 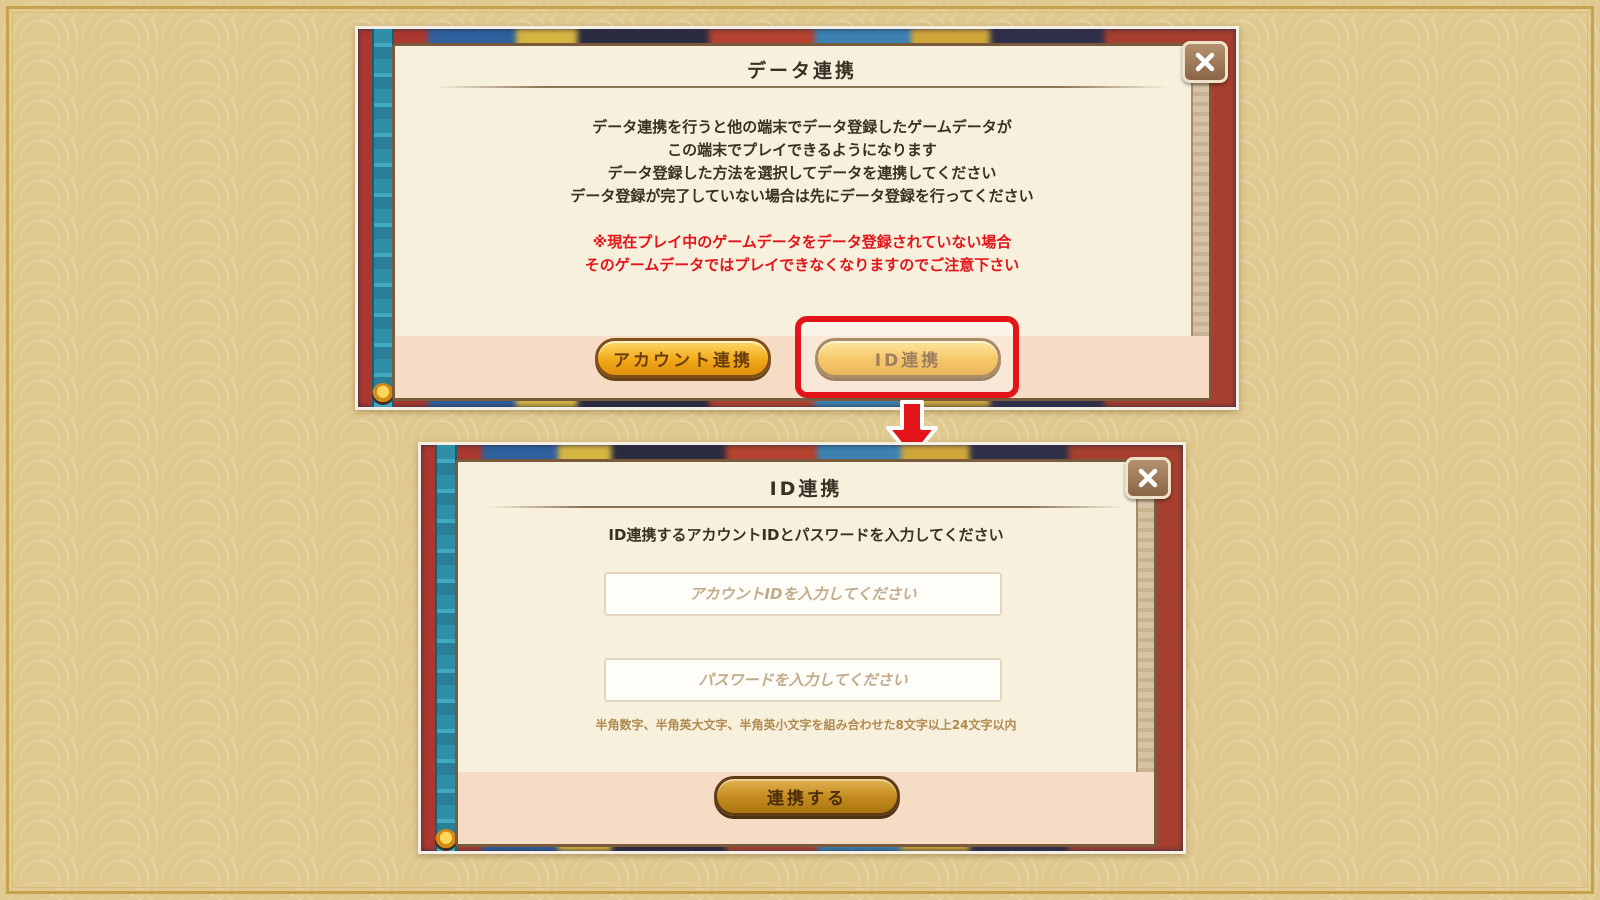 I want to click on password-hint: 半角数字、半角英大文字、半角英小文字を組み合わせた8文字以上24文字以内, so click(x=806, y=725).